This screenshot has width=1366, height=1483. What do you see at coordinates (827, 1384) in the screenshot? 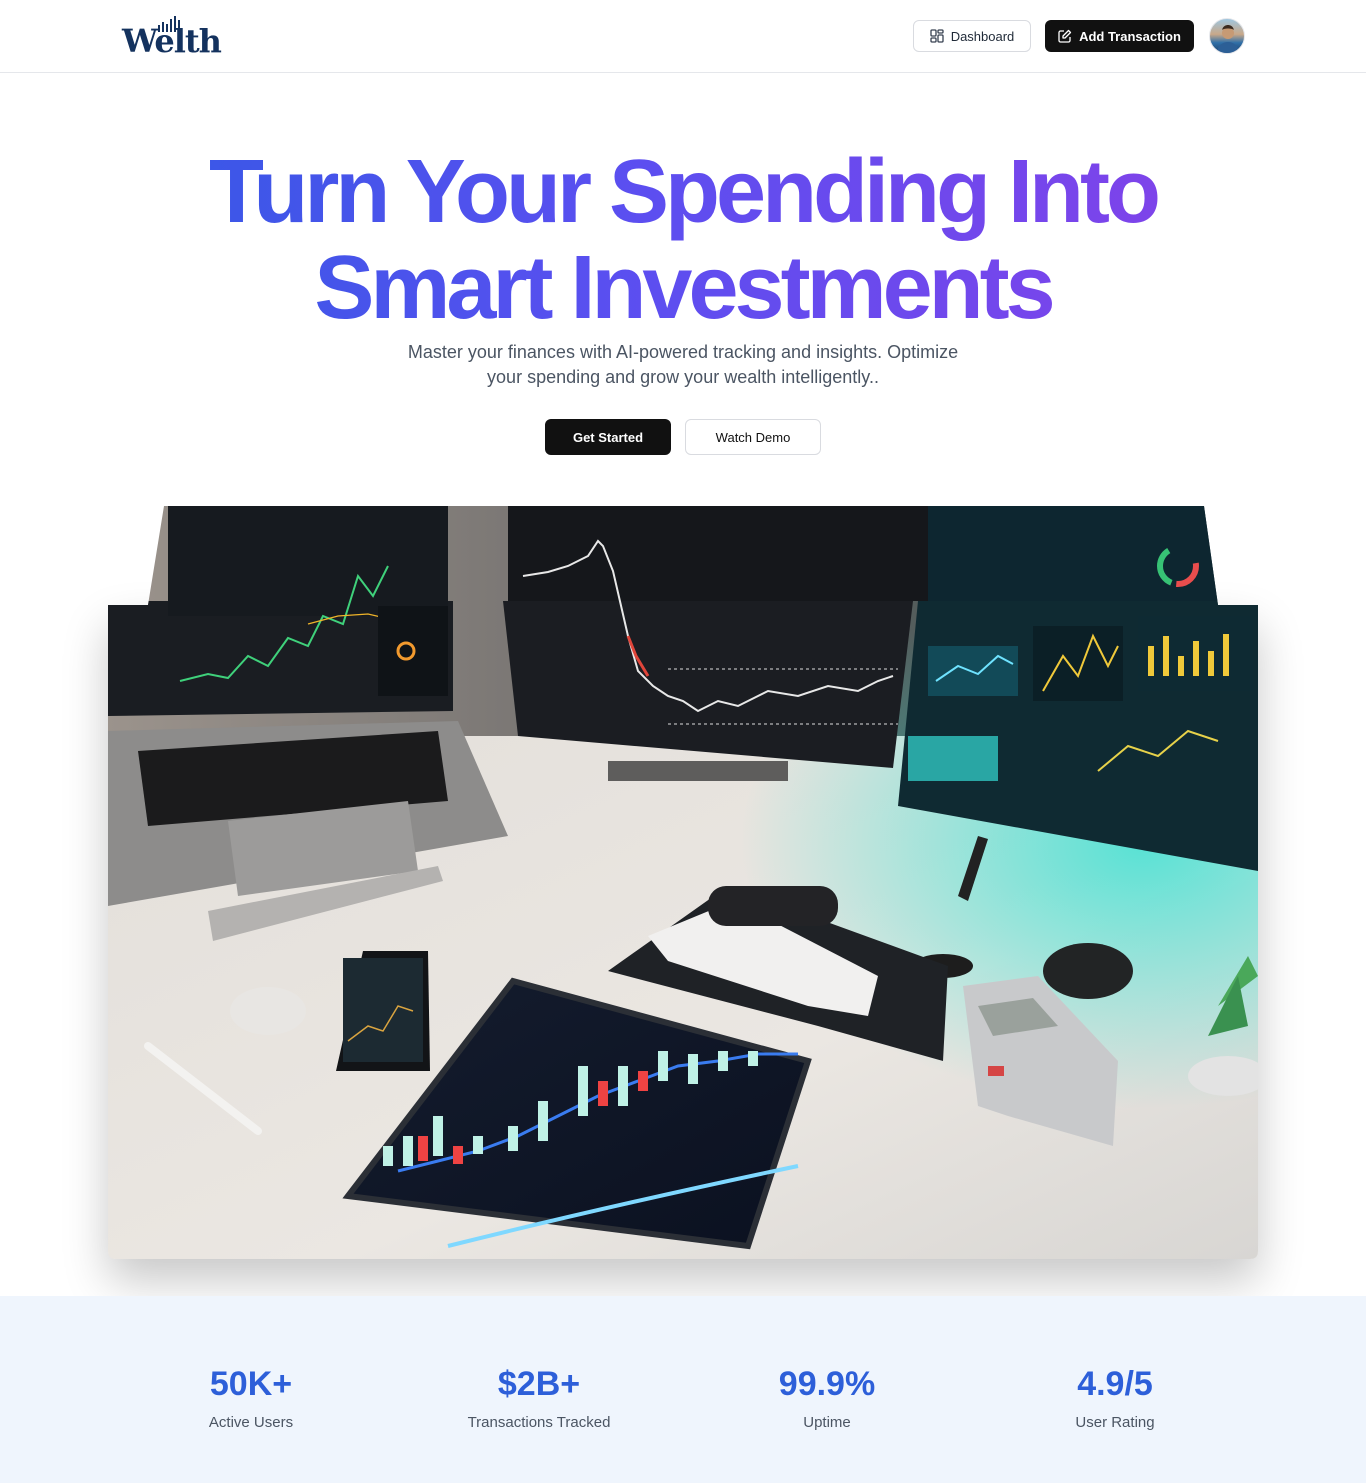
I see `stat-value: 99.9%` at bounding box center [827, 1384].